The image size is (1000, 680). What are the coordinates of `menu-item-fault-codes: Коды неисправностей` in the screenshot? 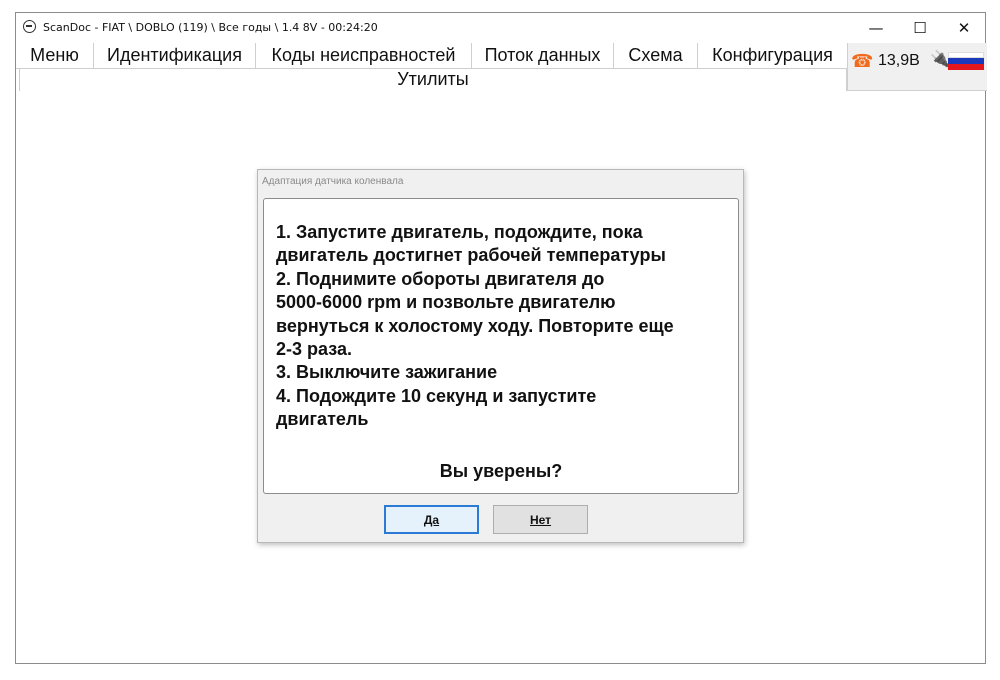 It's located at (364, 55).